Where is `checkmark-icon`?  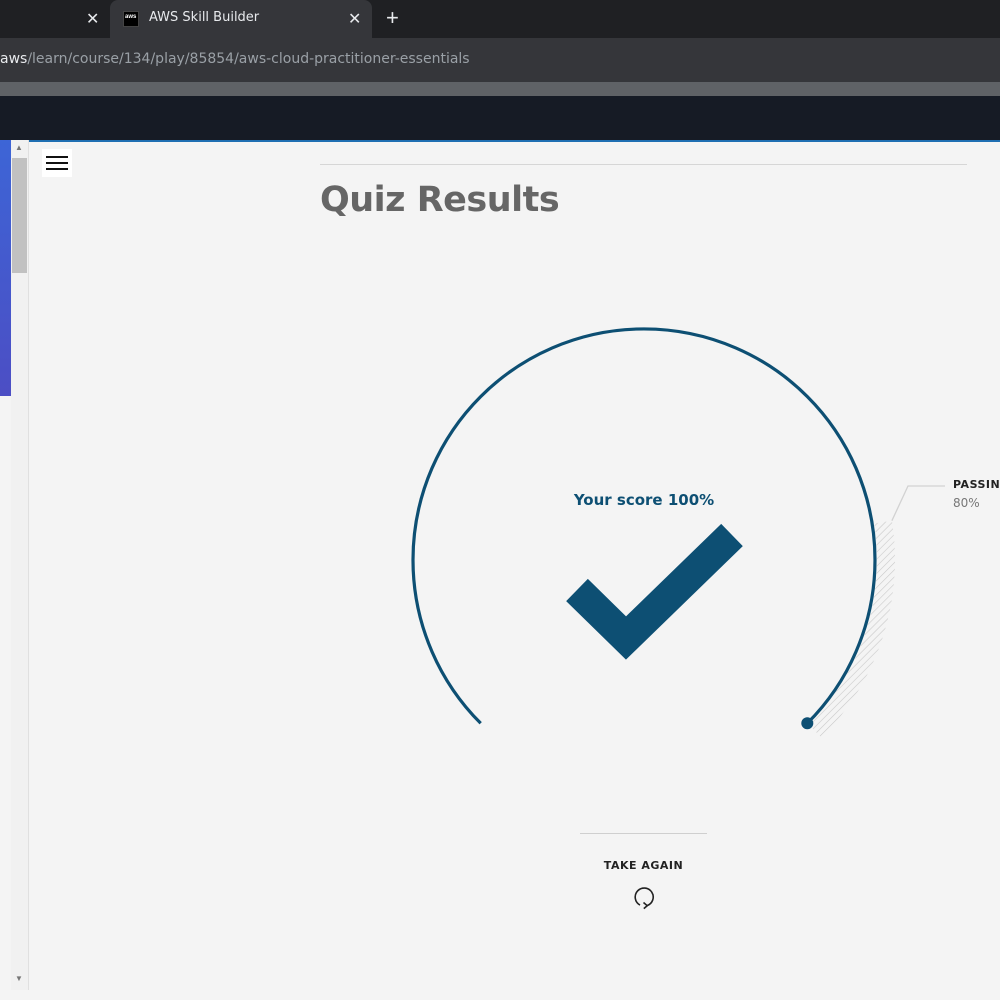 checkmark-icon is located at coordinates (654, 591).